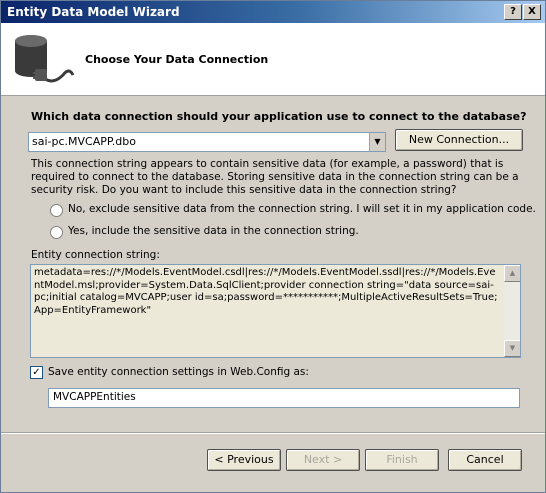  What do you see at coordinates (95, 255) in the screenshot?
I see `entity-connection-label: Entity connection string:` at bounding box center [95, 255].